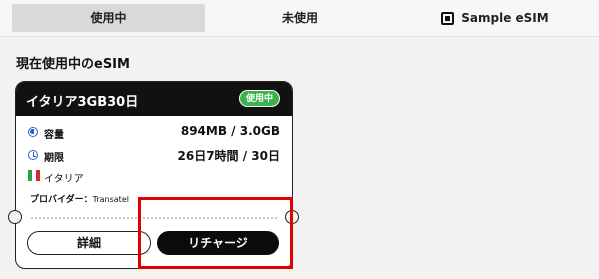 Image resolution: width=599 pixels, height=279 pixels. I want to click on period-value: 26日7時間 / 30日, so click(229, 156).